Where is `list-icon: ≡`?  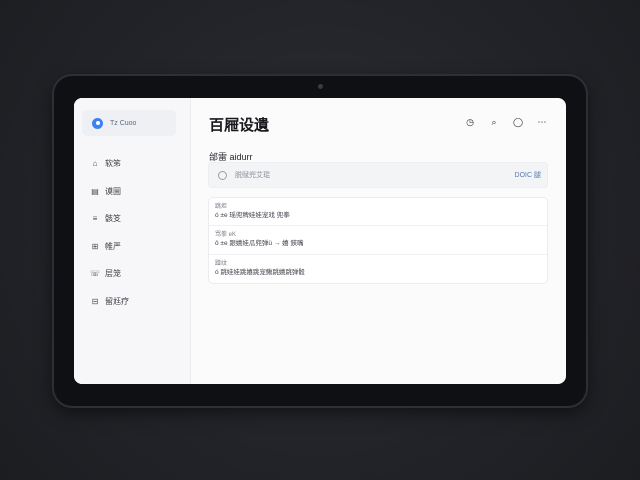
list-icon: ≡ is located at coordinates (95, 219).